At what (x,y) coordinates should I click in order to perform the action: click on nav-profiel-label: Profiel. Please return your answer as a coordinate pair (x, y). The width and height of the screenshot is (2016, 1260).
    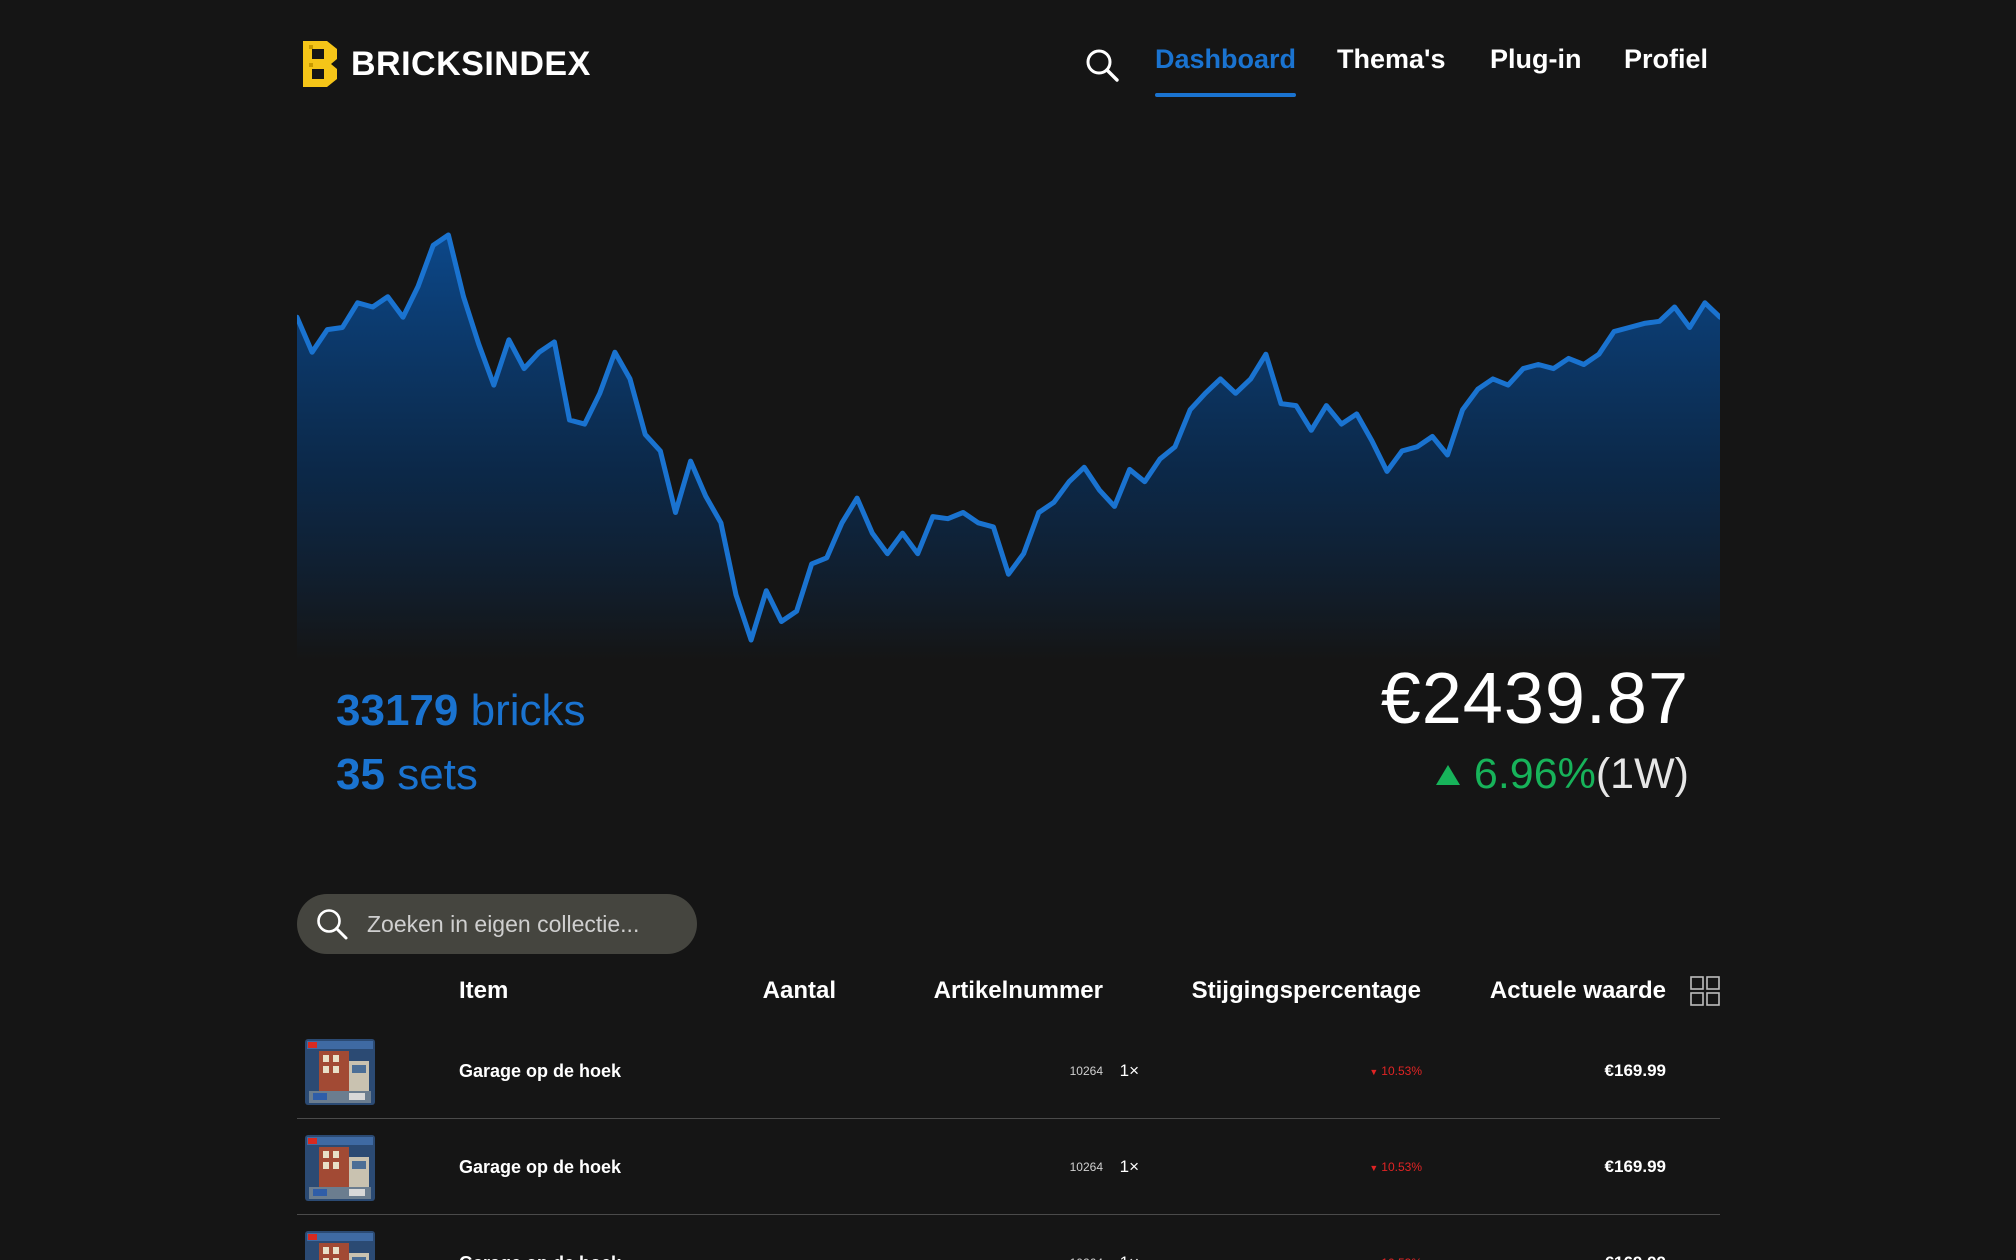
    Looking at the image, I should click on (1666, 59).